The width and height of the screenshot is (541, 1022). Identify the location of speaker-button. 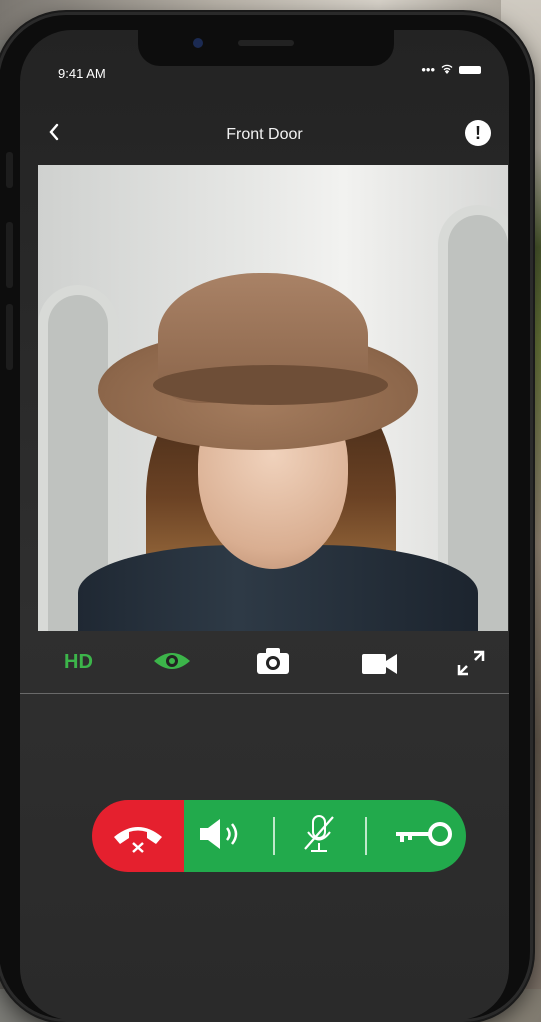
(222, 836).